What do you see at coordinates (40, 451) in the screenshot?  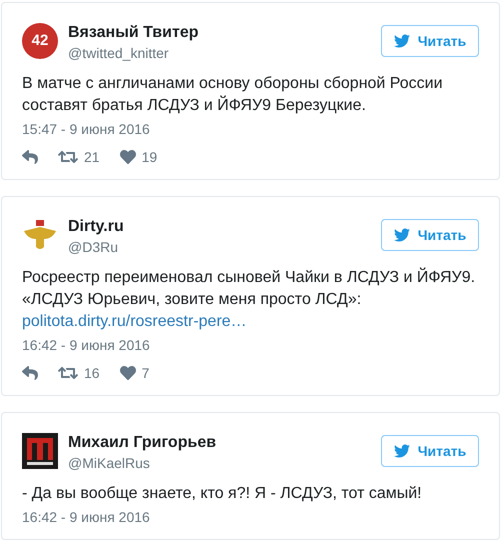 I see `logo-icon` at bounding box center [40, 451].